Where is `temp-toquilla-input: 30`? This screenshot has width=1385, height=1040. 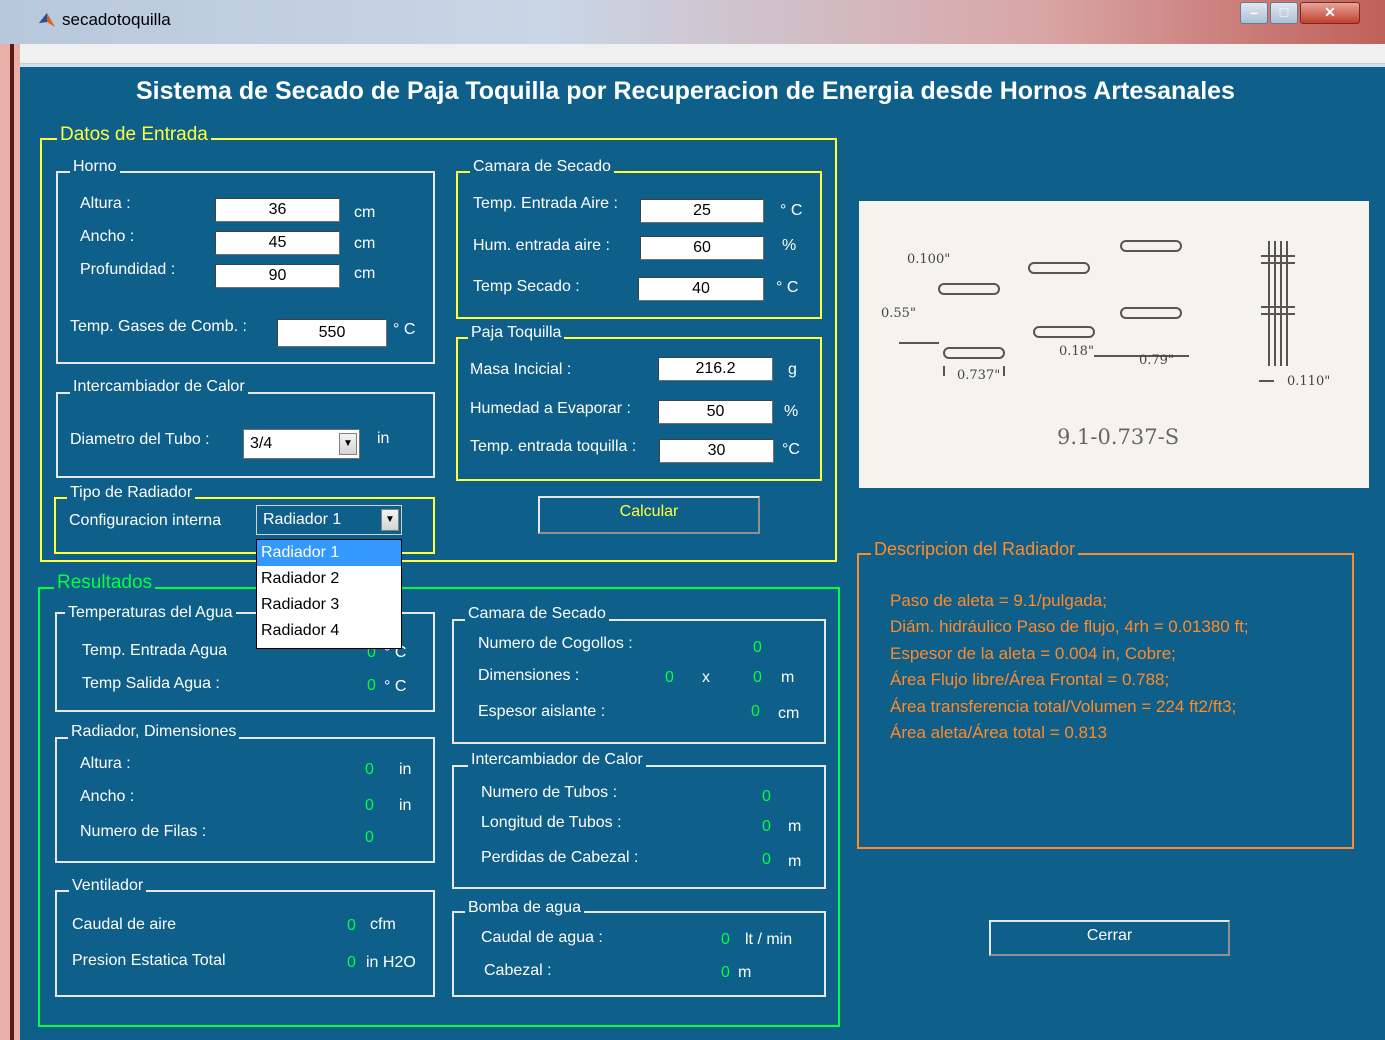
temp-toquilla-input: 30 is located at coordinates (716, 451).